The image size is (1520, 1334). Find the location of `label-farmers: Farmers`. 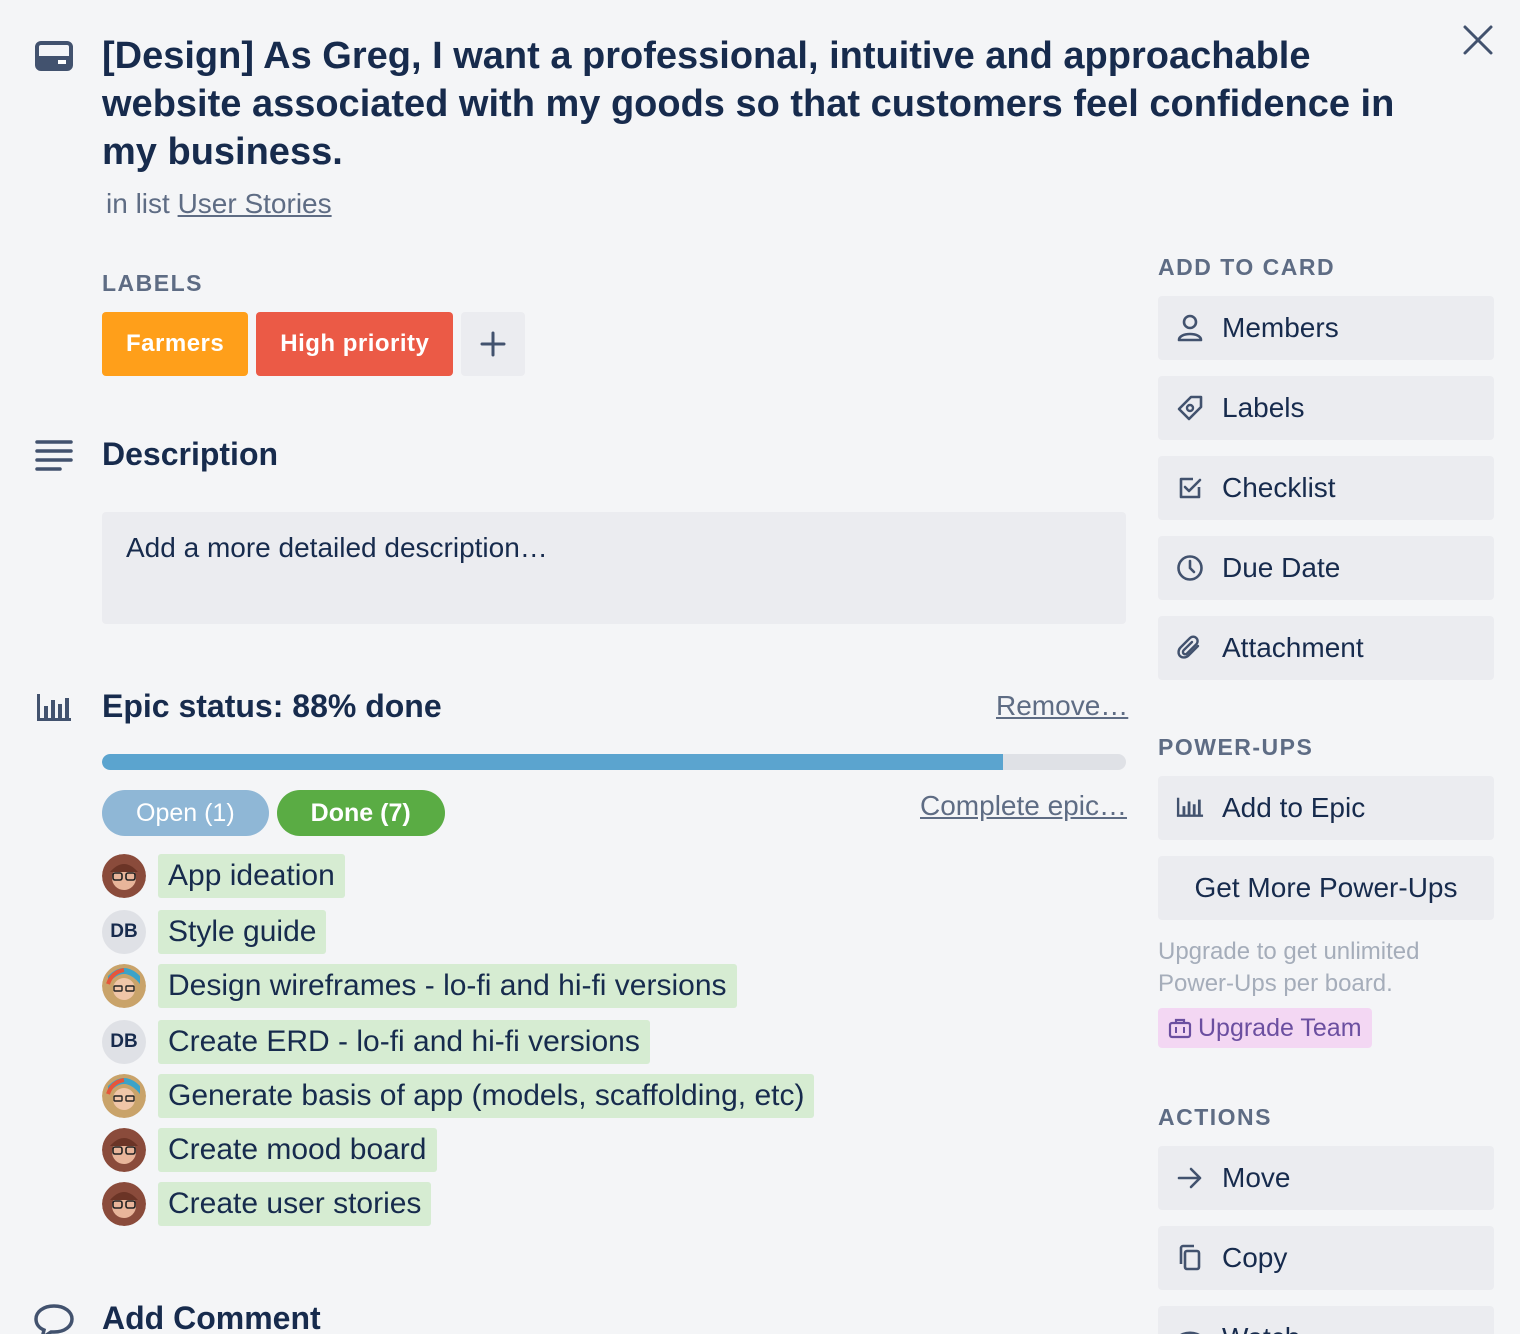

label-farmers: Farmers is located at coordinates (175, 344).